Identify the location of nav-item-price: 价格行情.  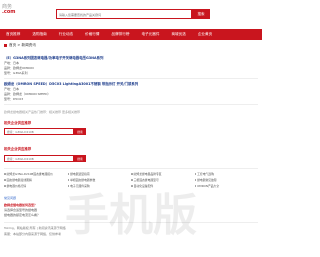
(92, 34).